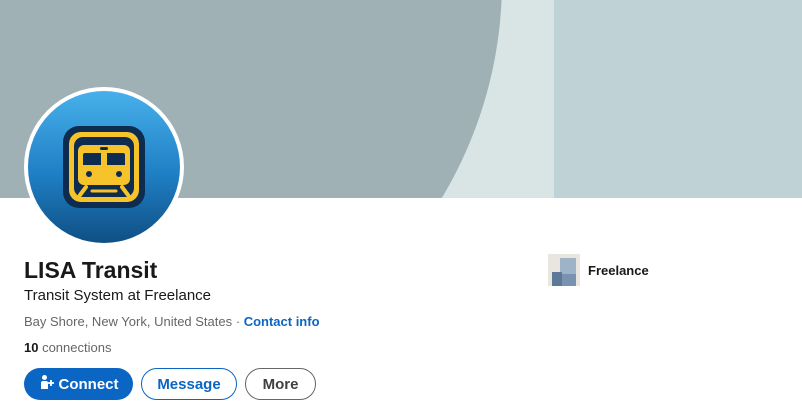 This screenshot has width=802, height=420. Describe the element at coordinates (618, 270) in the screenshot. I see `company-name: Freelance` at that location.